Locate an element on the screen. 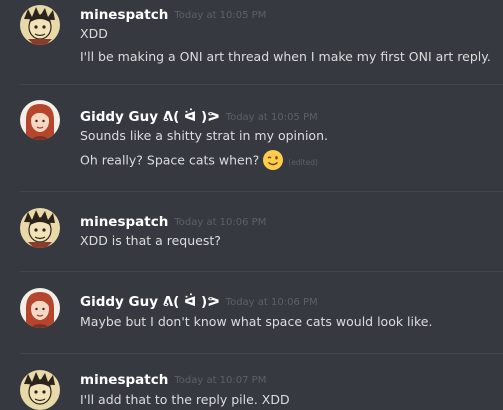 The height and width of the screenshot is (410, 503). winking-face-icon is located at coordinates (273, 160).